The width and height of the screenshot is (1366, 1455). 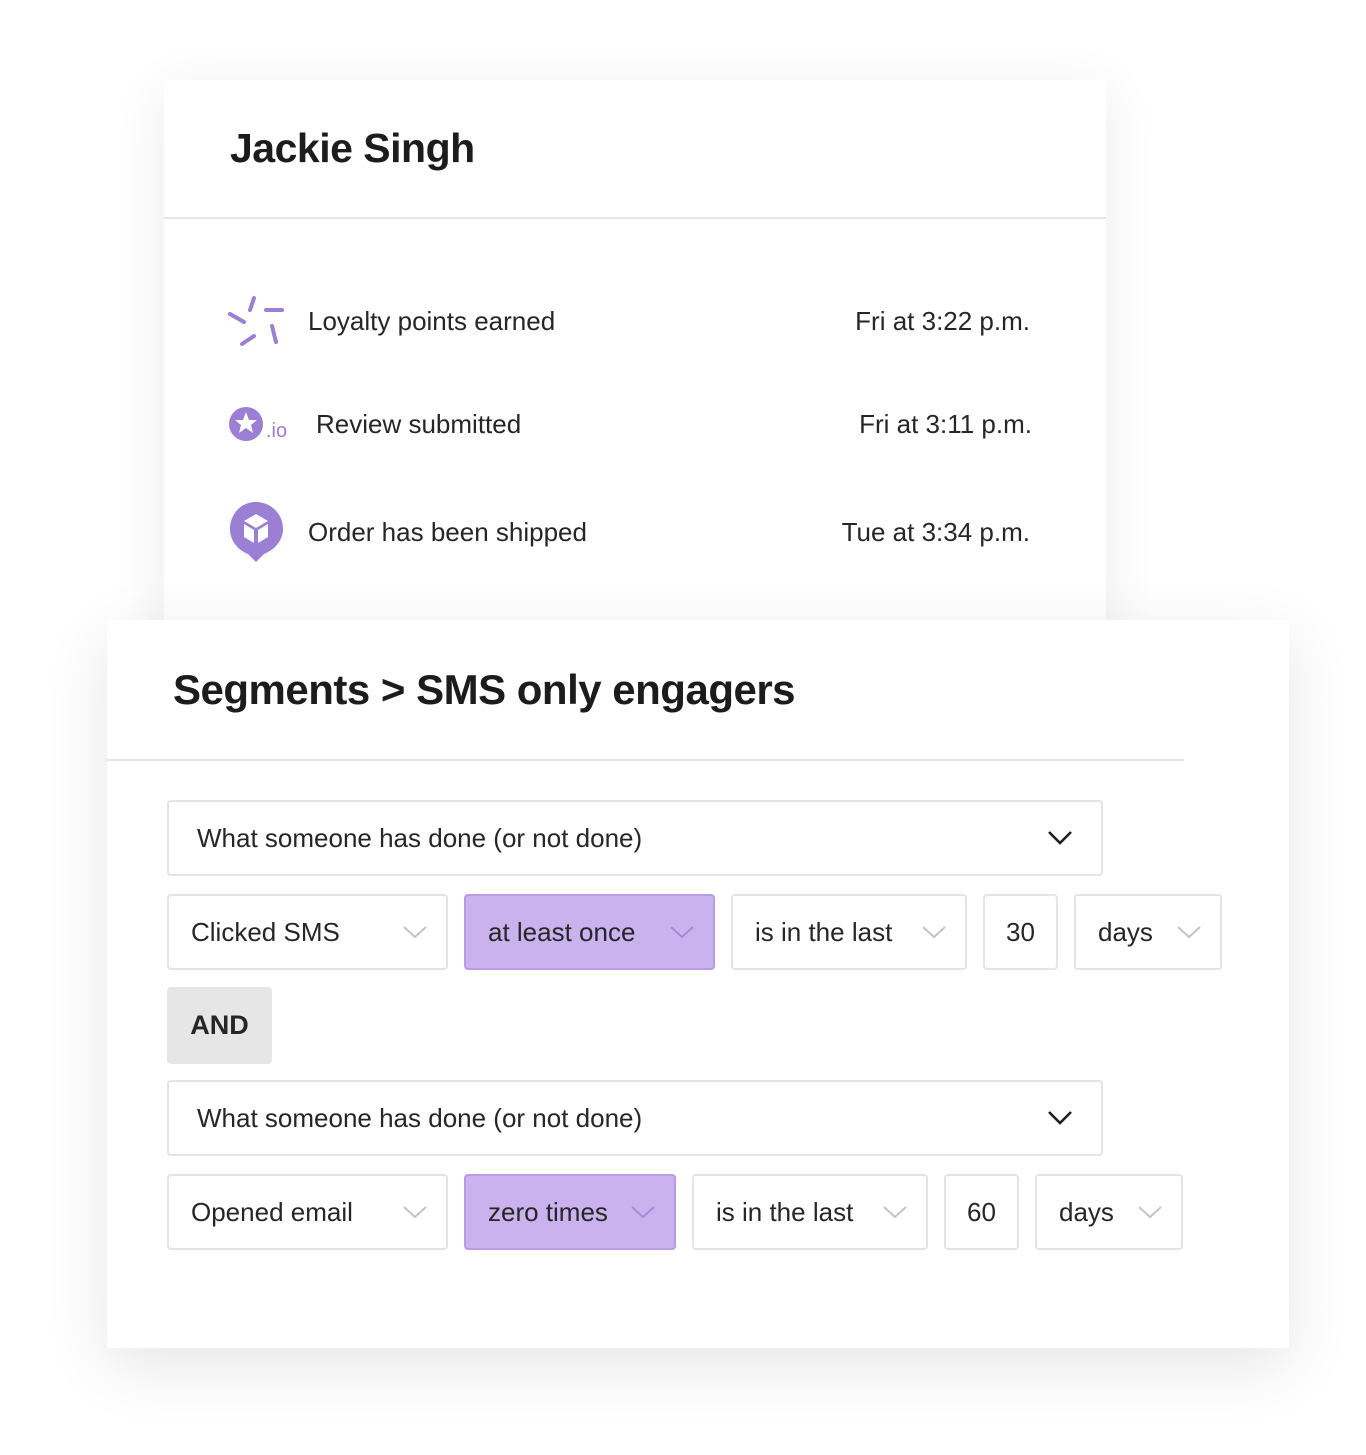 What do you see at coordinates (272, 1211) in the screenshot?
I see `action-value: Opened email` at bounding box center [272, 1211].